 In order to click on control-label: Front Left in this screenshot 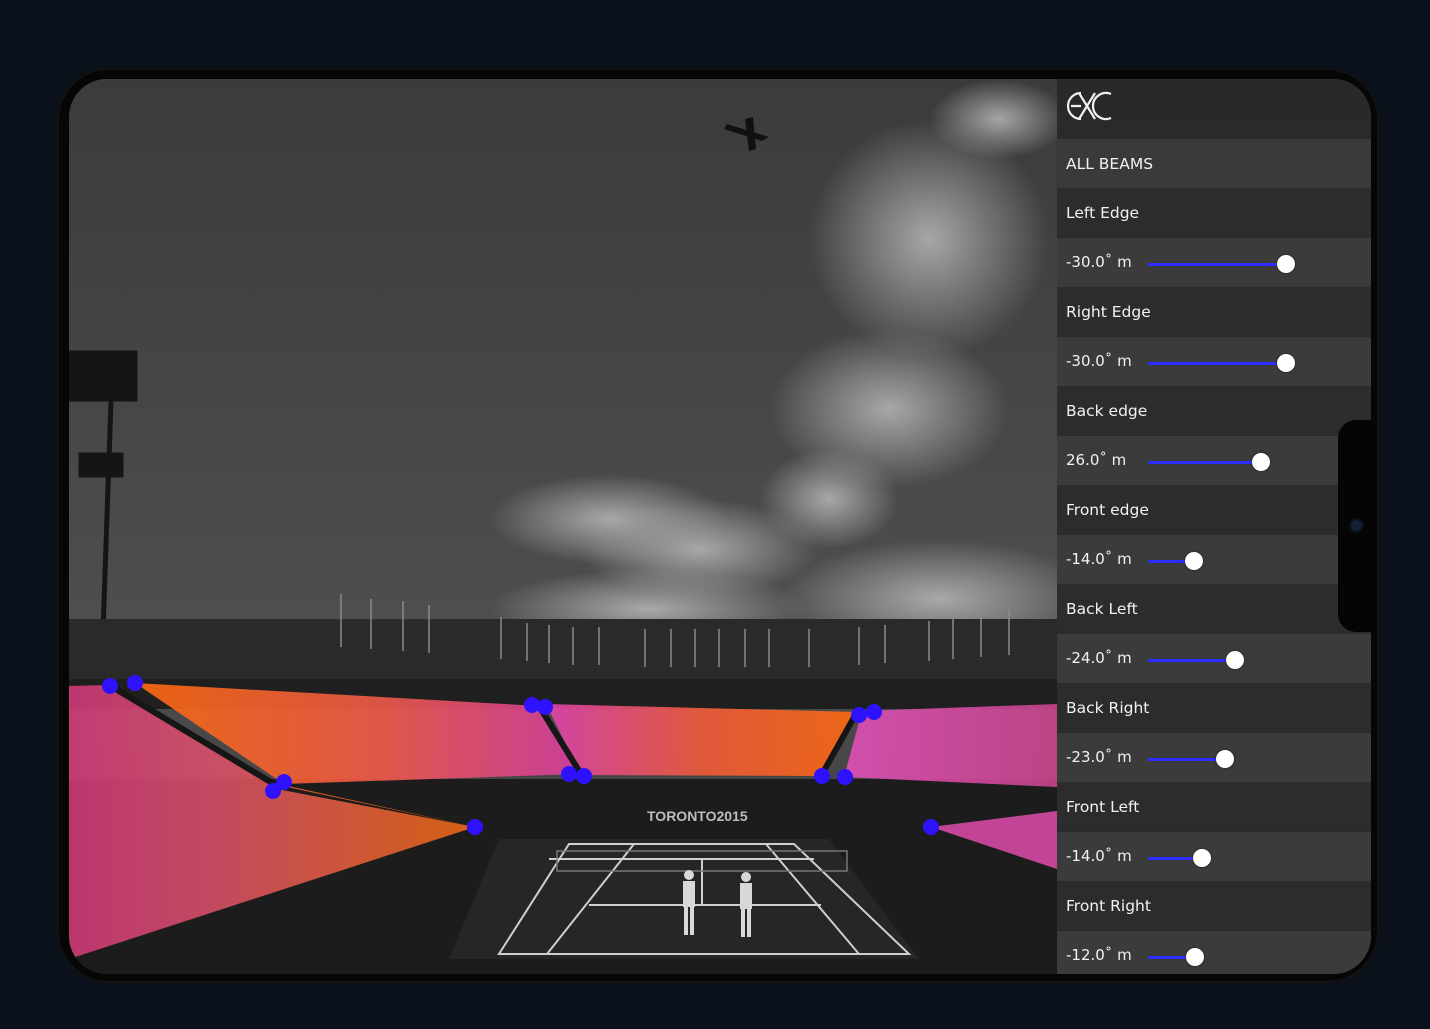, I will do `click(1214, 806)`.